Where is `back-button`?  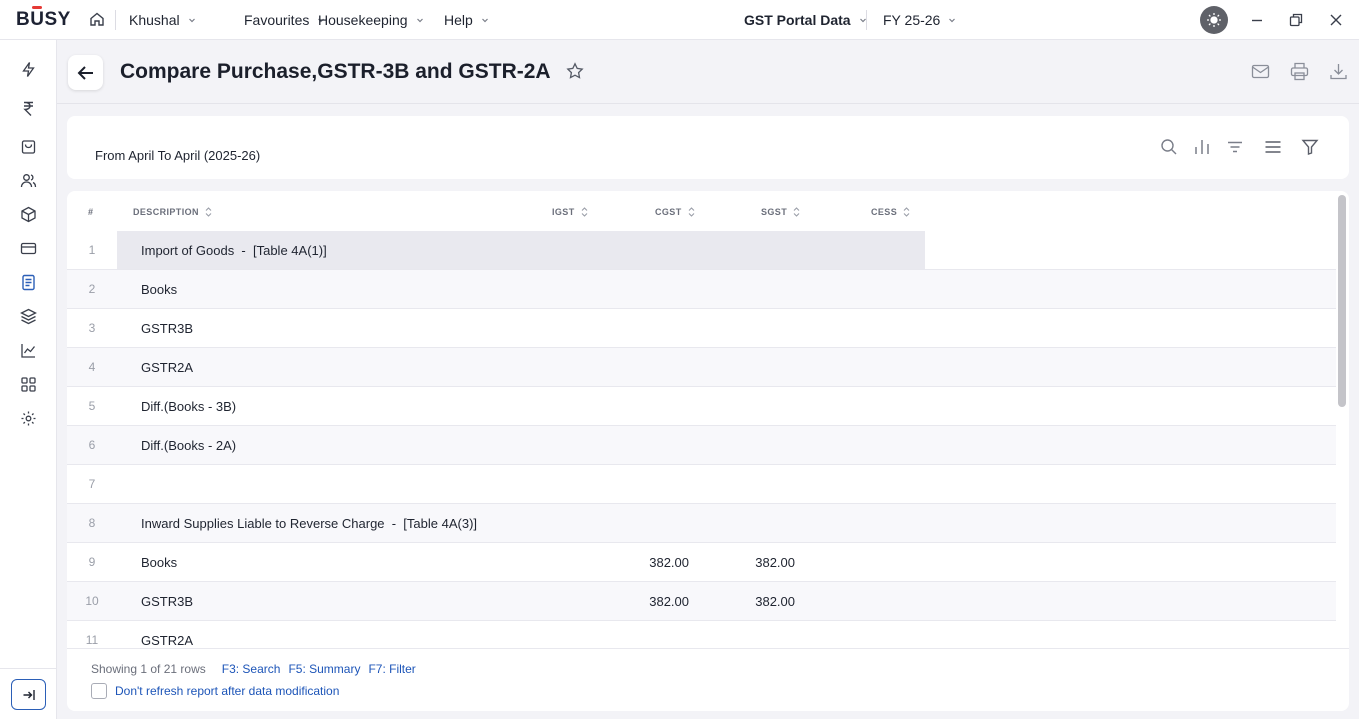 back-button is located at coordinates (85, 72).